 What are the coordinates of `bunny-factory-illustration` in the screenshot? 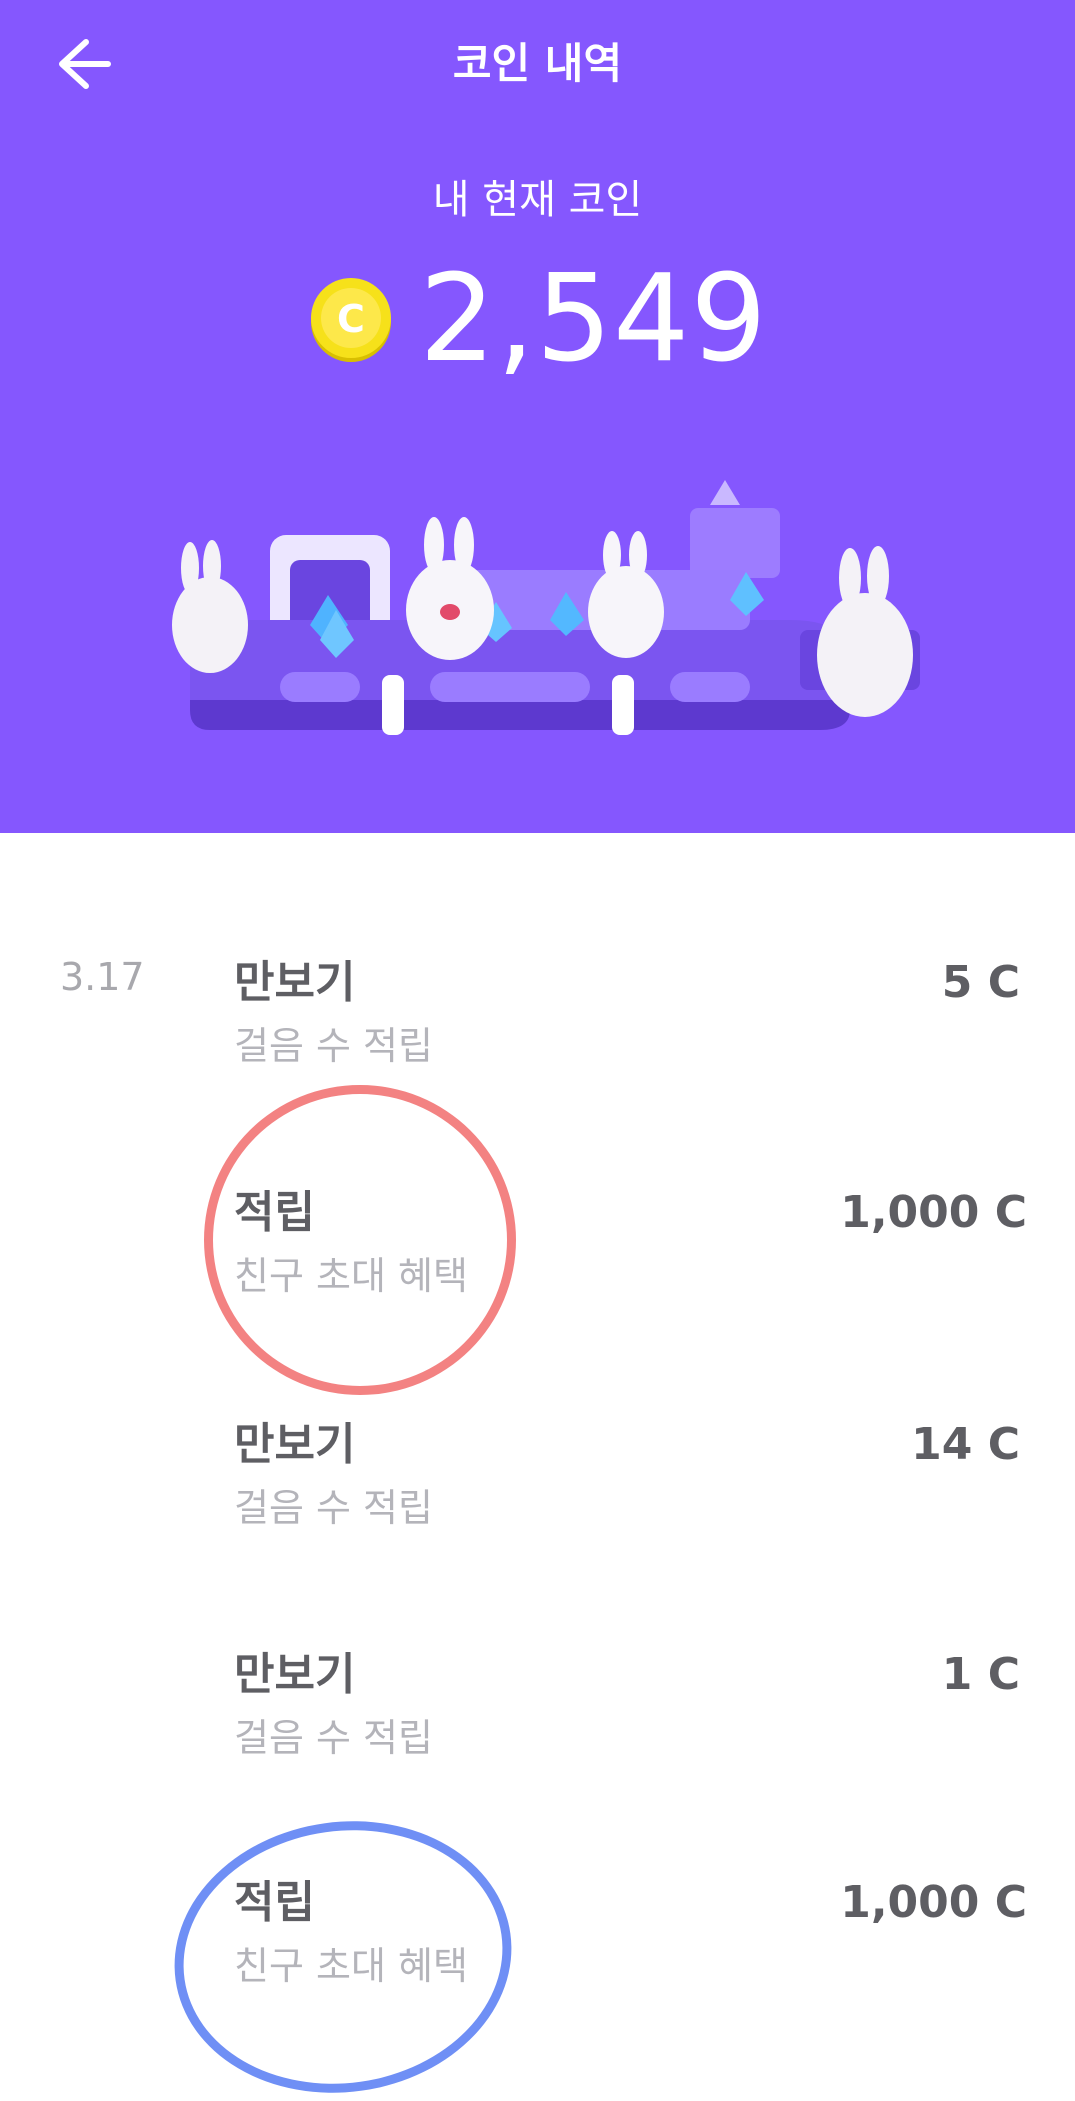 It's located at (546, 607).